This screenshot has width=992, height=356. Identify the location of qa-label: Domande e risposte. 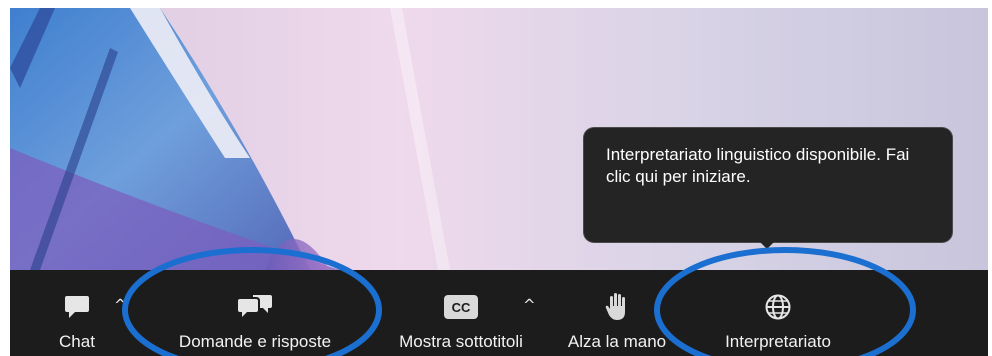
(255, 341).